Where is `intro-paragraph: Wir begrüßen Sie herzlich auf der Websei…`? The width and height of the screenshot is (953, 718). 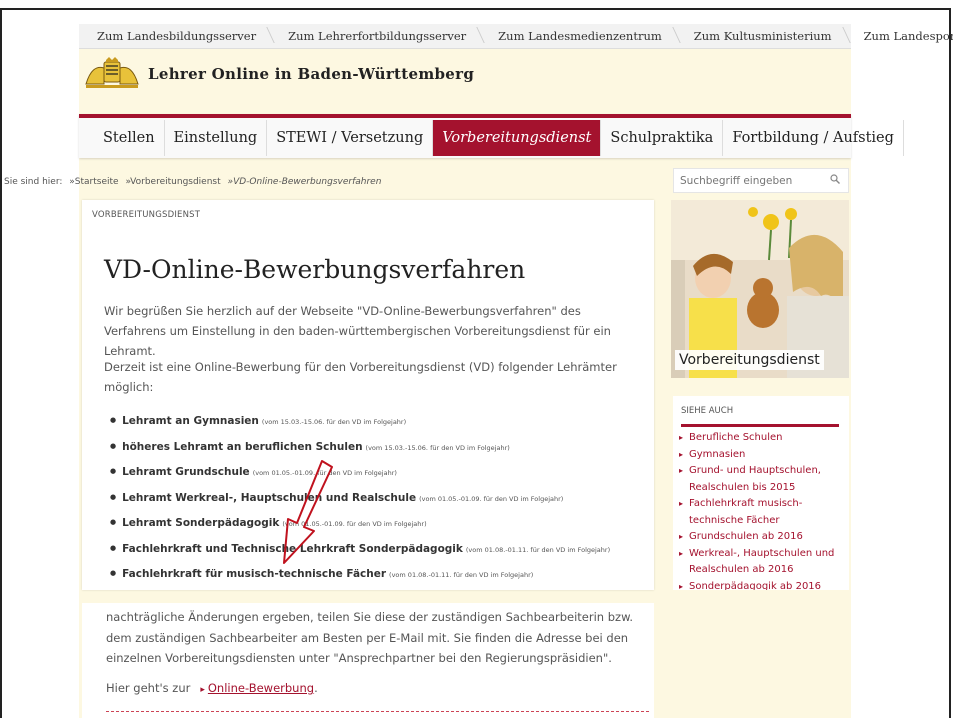
intro-paragraph: Wir begrüßen Sie herzlich auf der Websei… is located at coordinates (357, 331).